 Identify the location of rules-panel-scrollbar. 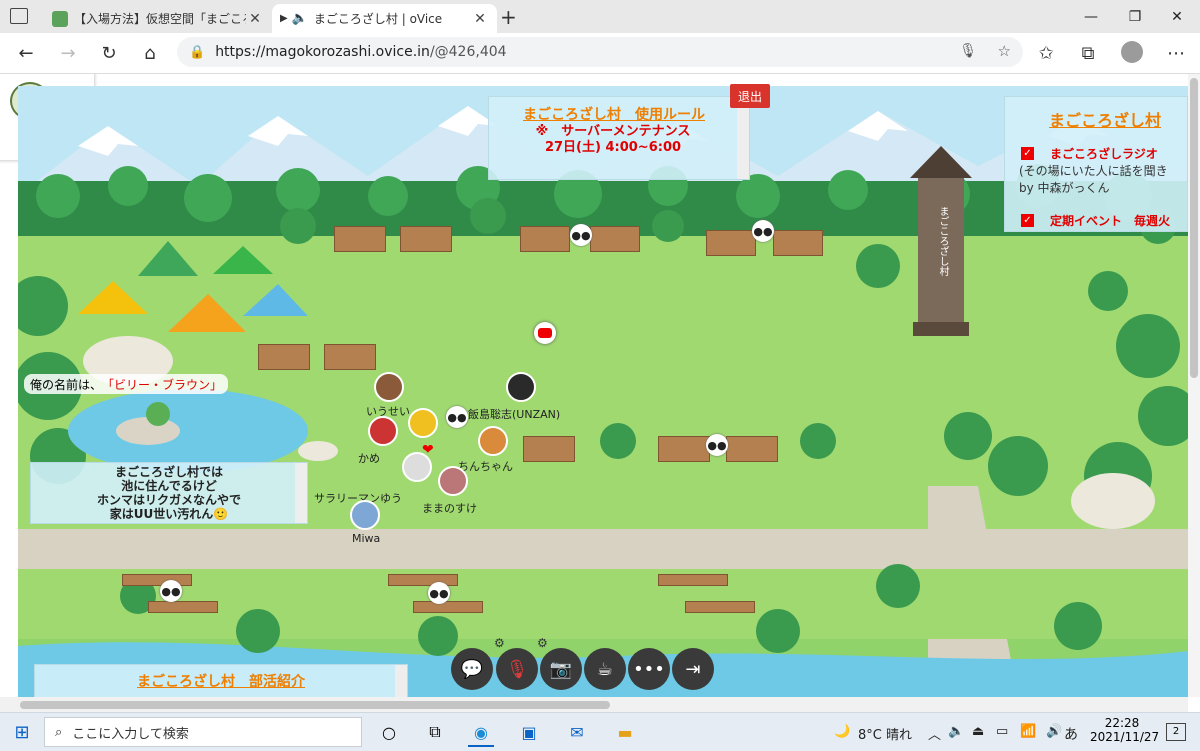
(743, 138).